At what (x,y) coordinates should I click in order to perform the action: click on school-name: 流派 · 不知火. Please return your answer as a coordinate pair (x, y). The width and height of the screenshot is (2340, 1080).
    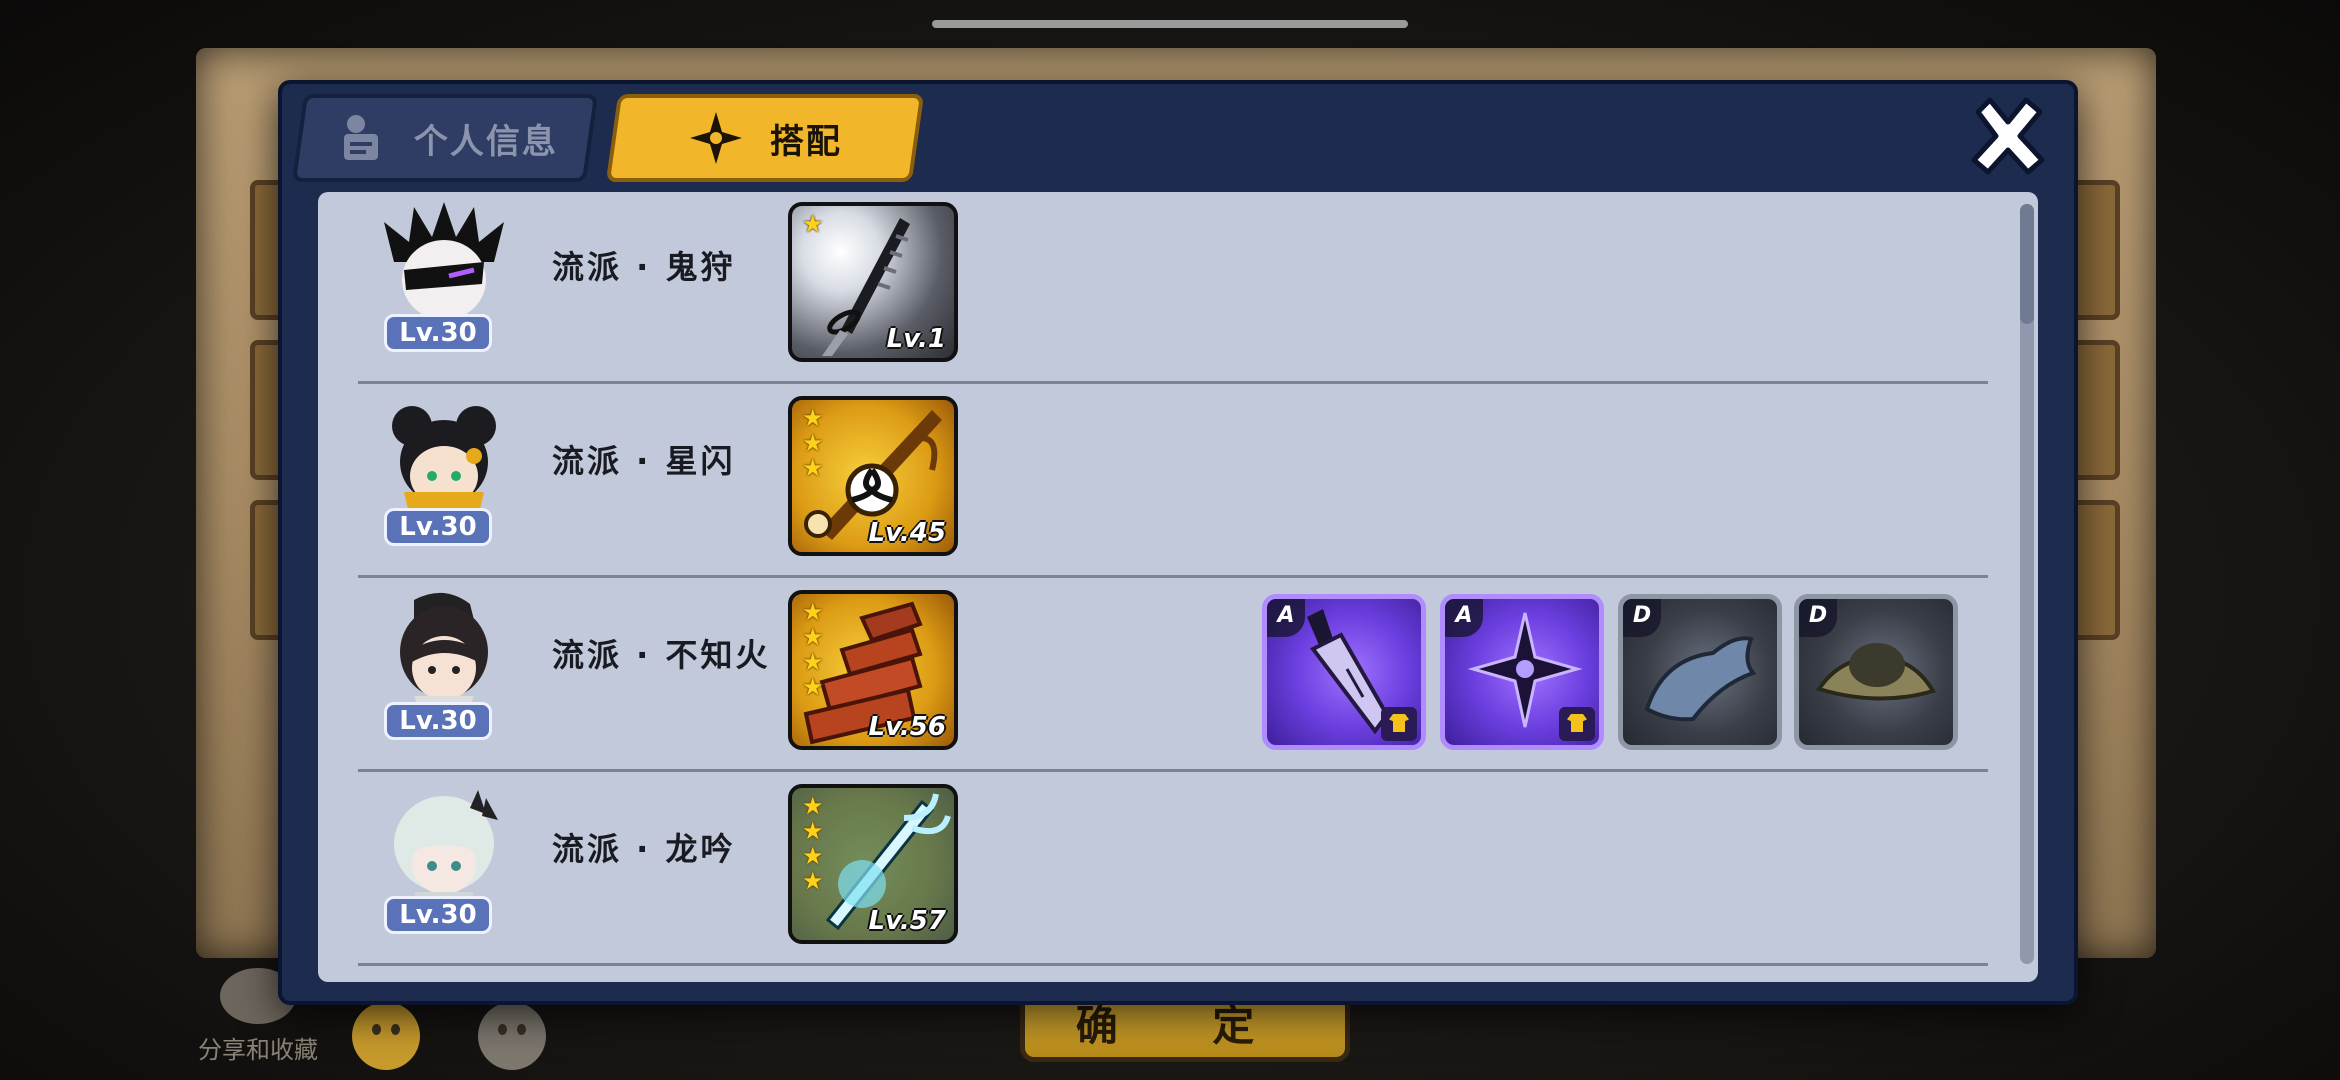
    Looking at the image, I should click on (661, 655).